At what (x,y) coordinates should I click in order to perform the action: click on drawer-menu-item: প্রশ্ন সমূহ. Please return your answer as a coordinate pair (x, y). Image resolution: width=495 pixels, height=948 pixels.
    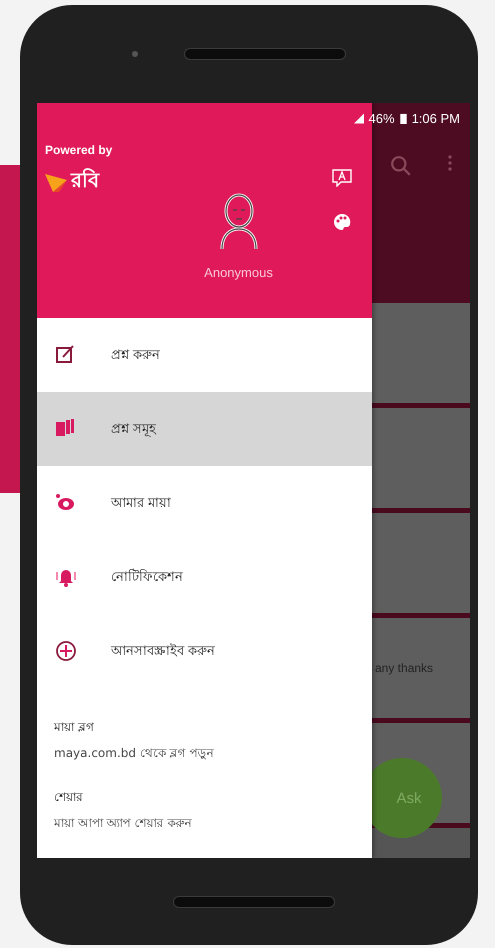
    Looking at the image, I should click on (204, 429).